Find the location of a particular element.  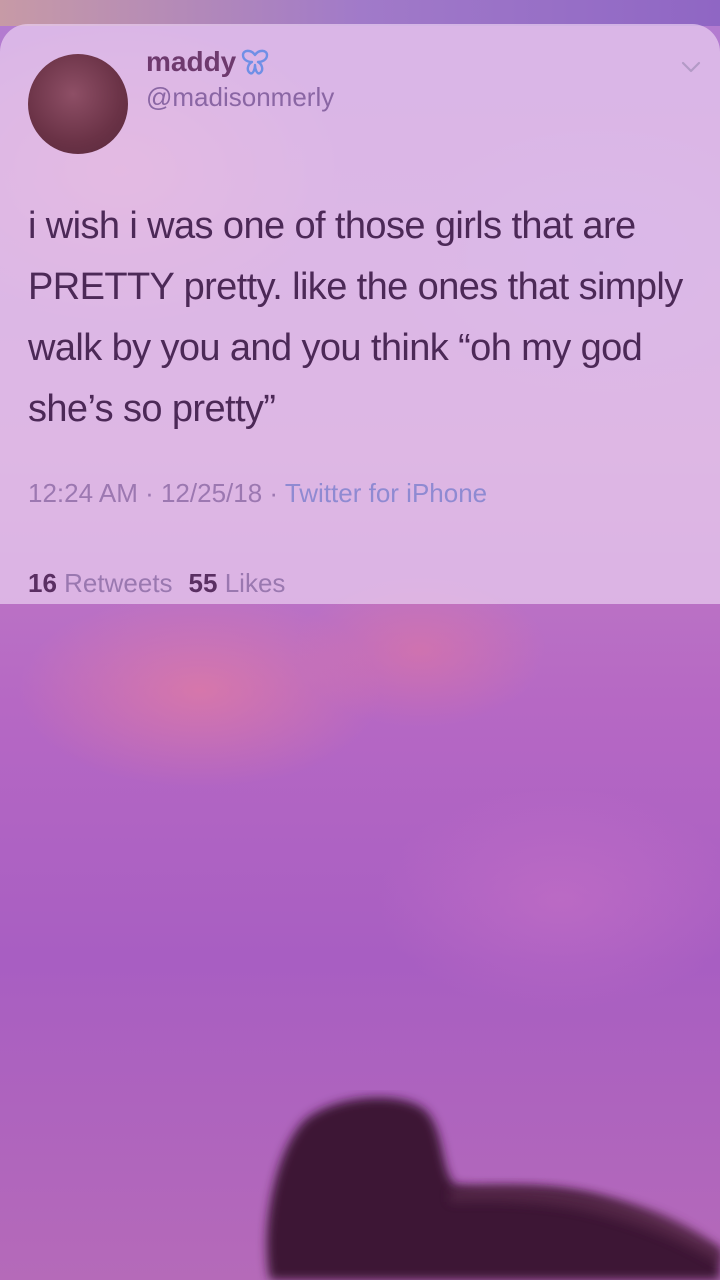

tweet-date: 12/25/18 is located at coordinates (211, 493).